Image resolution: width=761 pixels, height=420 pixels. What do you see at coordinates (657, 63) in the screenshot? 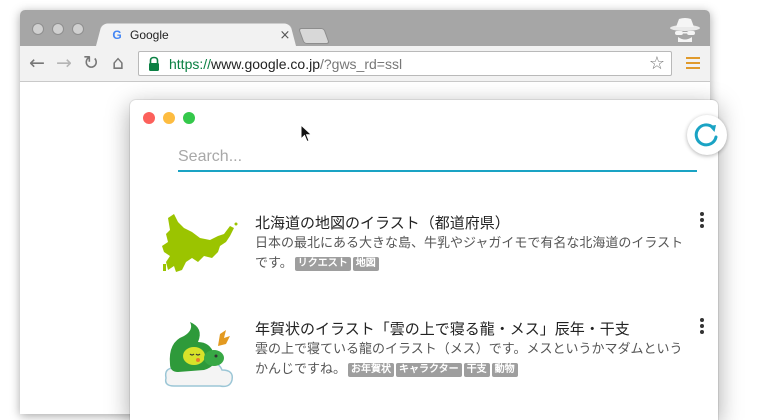
I see `bookmark-star-icon: ☆` at bounding box center [657, 63].